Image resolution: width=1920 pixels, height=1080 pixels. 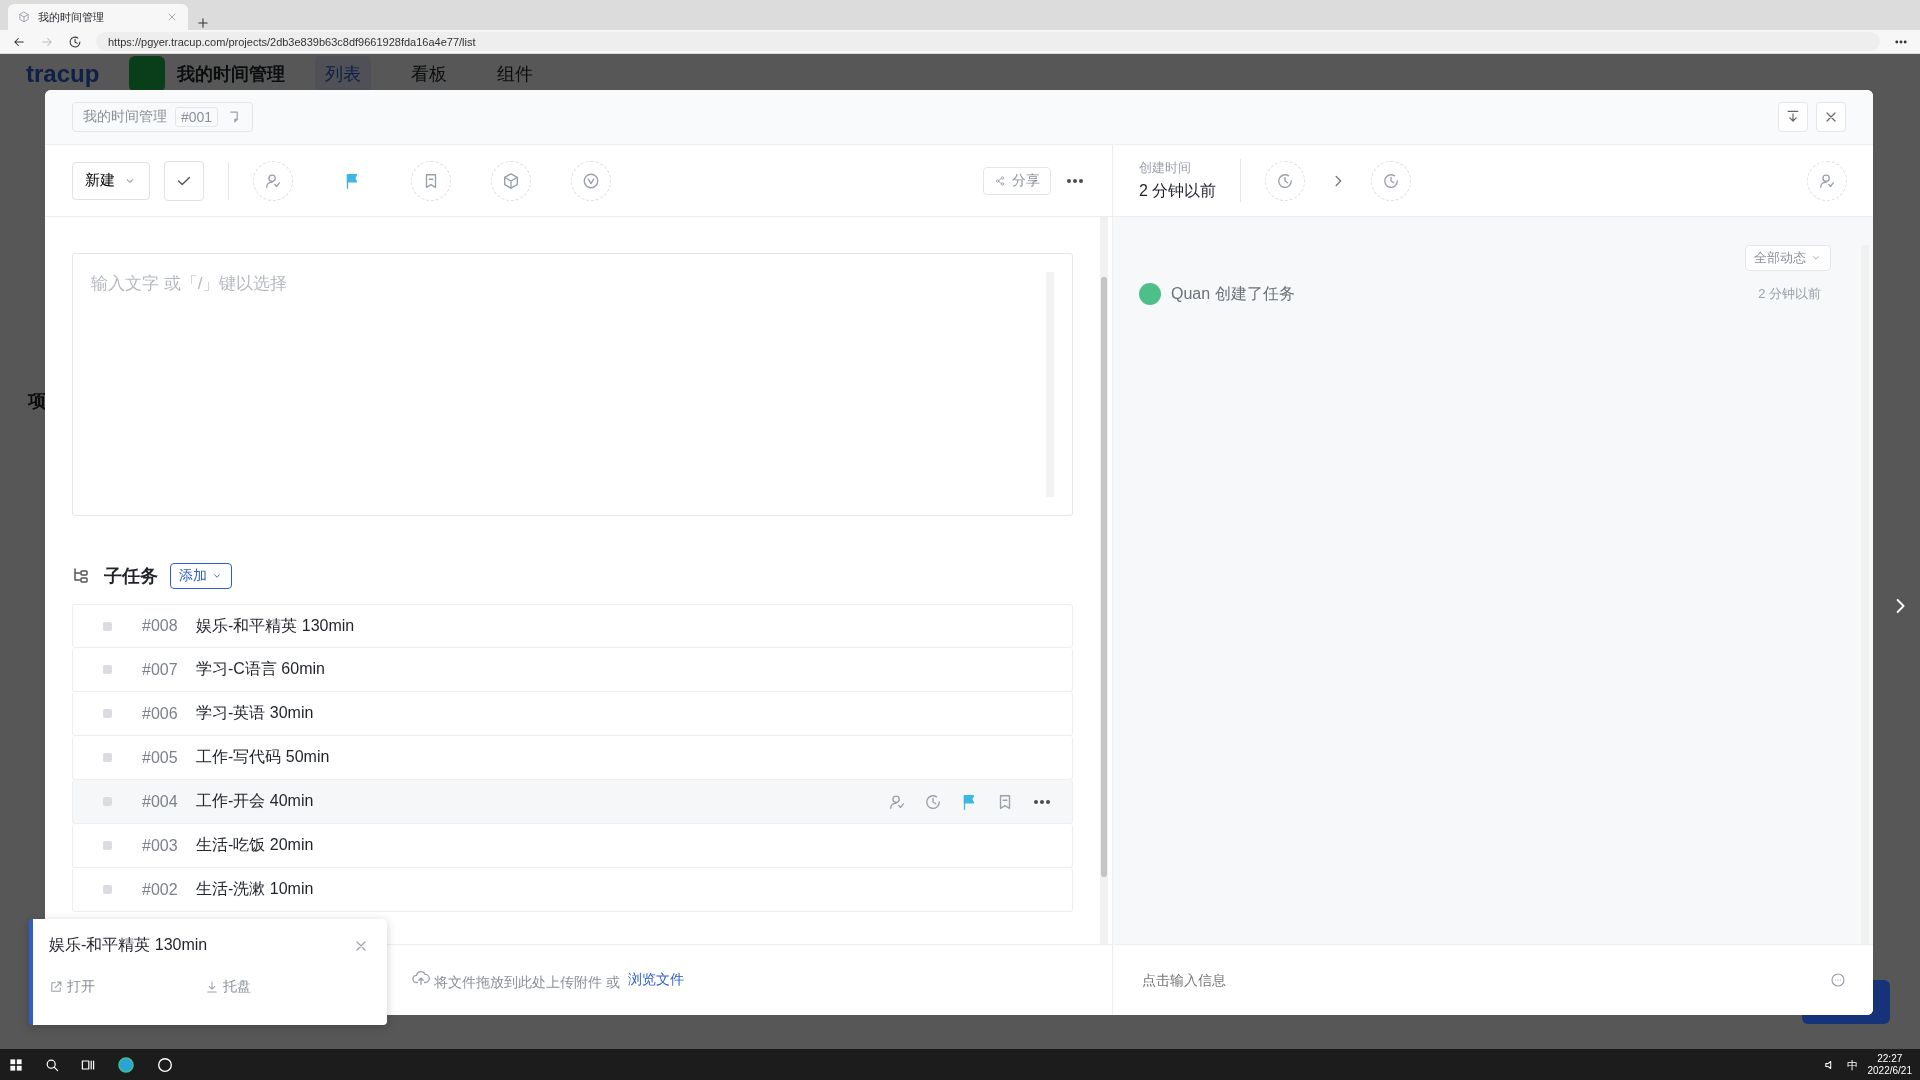 What do you see at coordinates (228, 987) in the screenshot?
I see `popup-action: 托盘` at bounding box center [228, 987].